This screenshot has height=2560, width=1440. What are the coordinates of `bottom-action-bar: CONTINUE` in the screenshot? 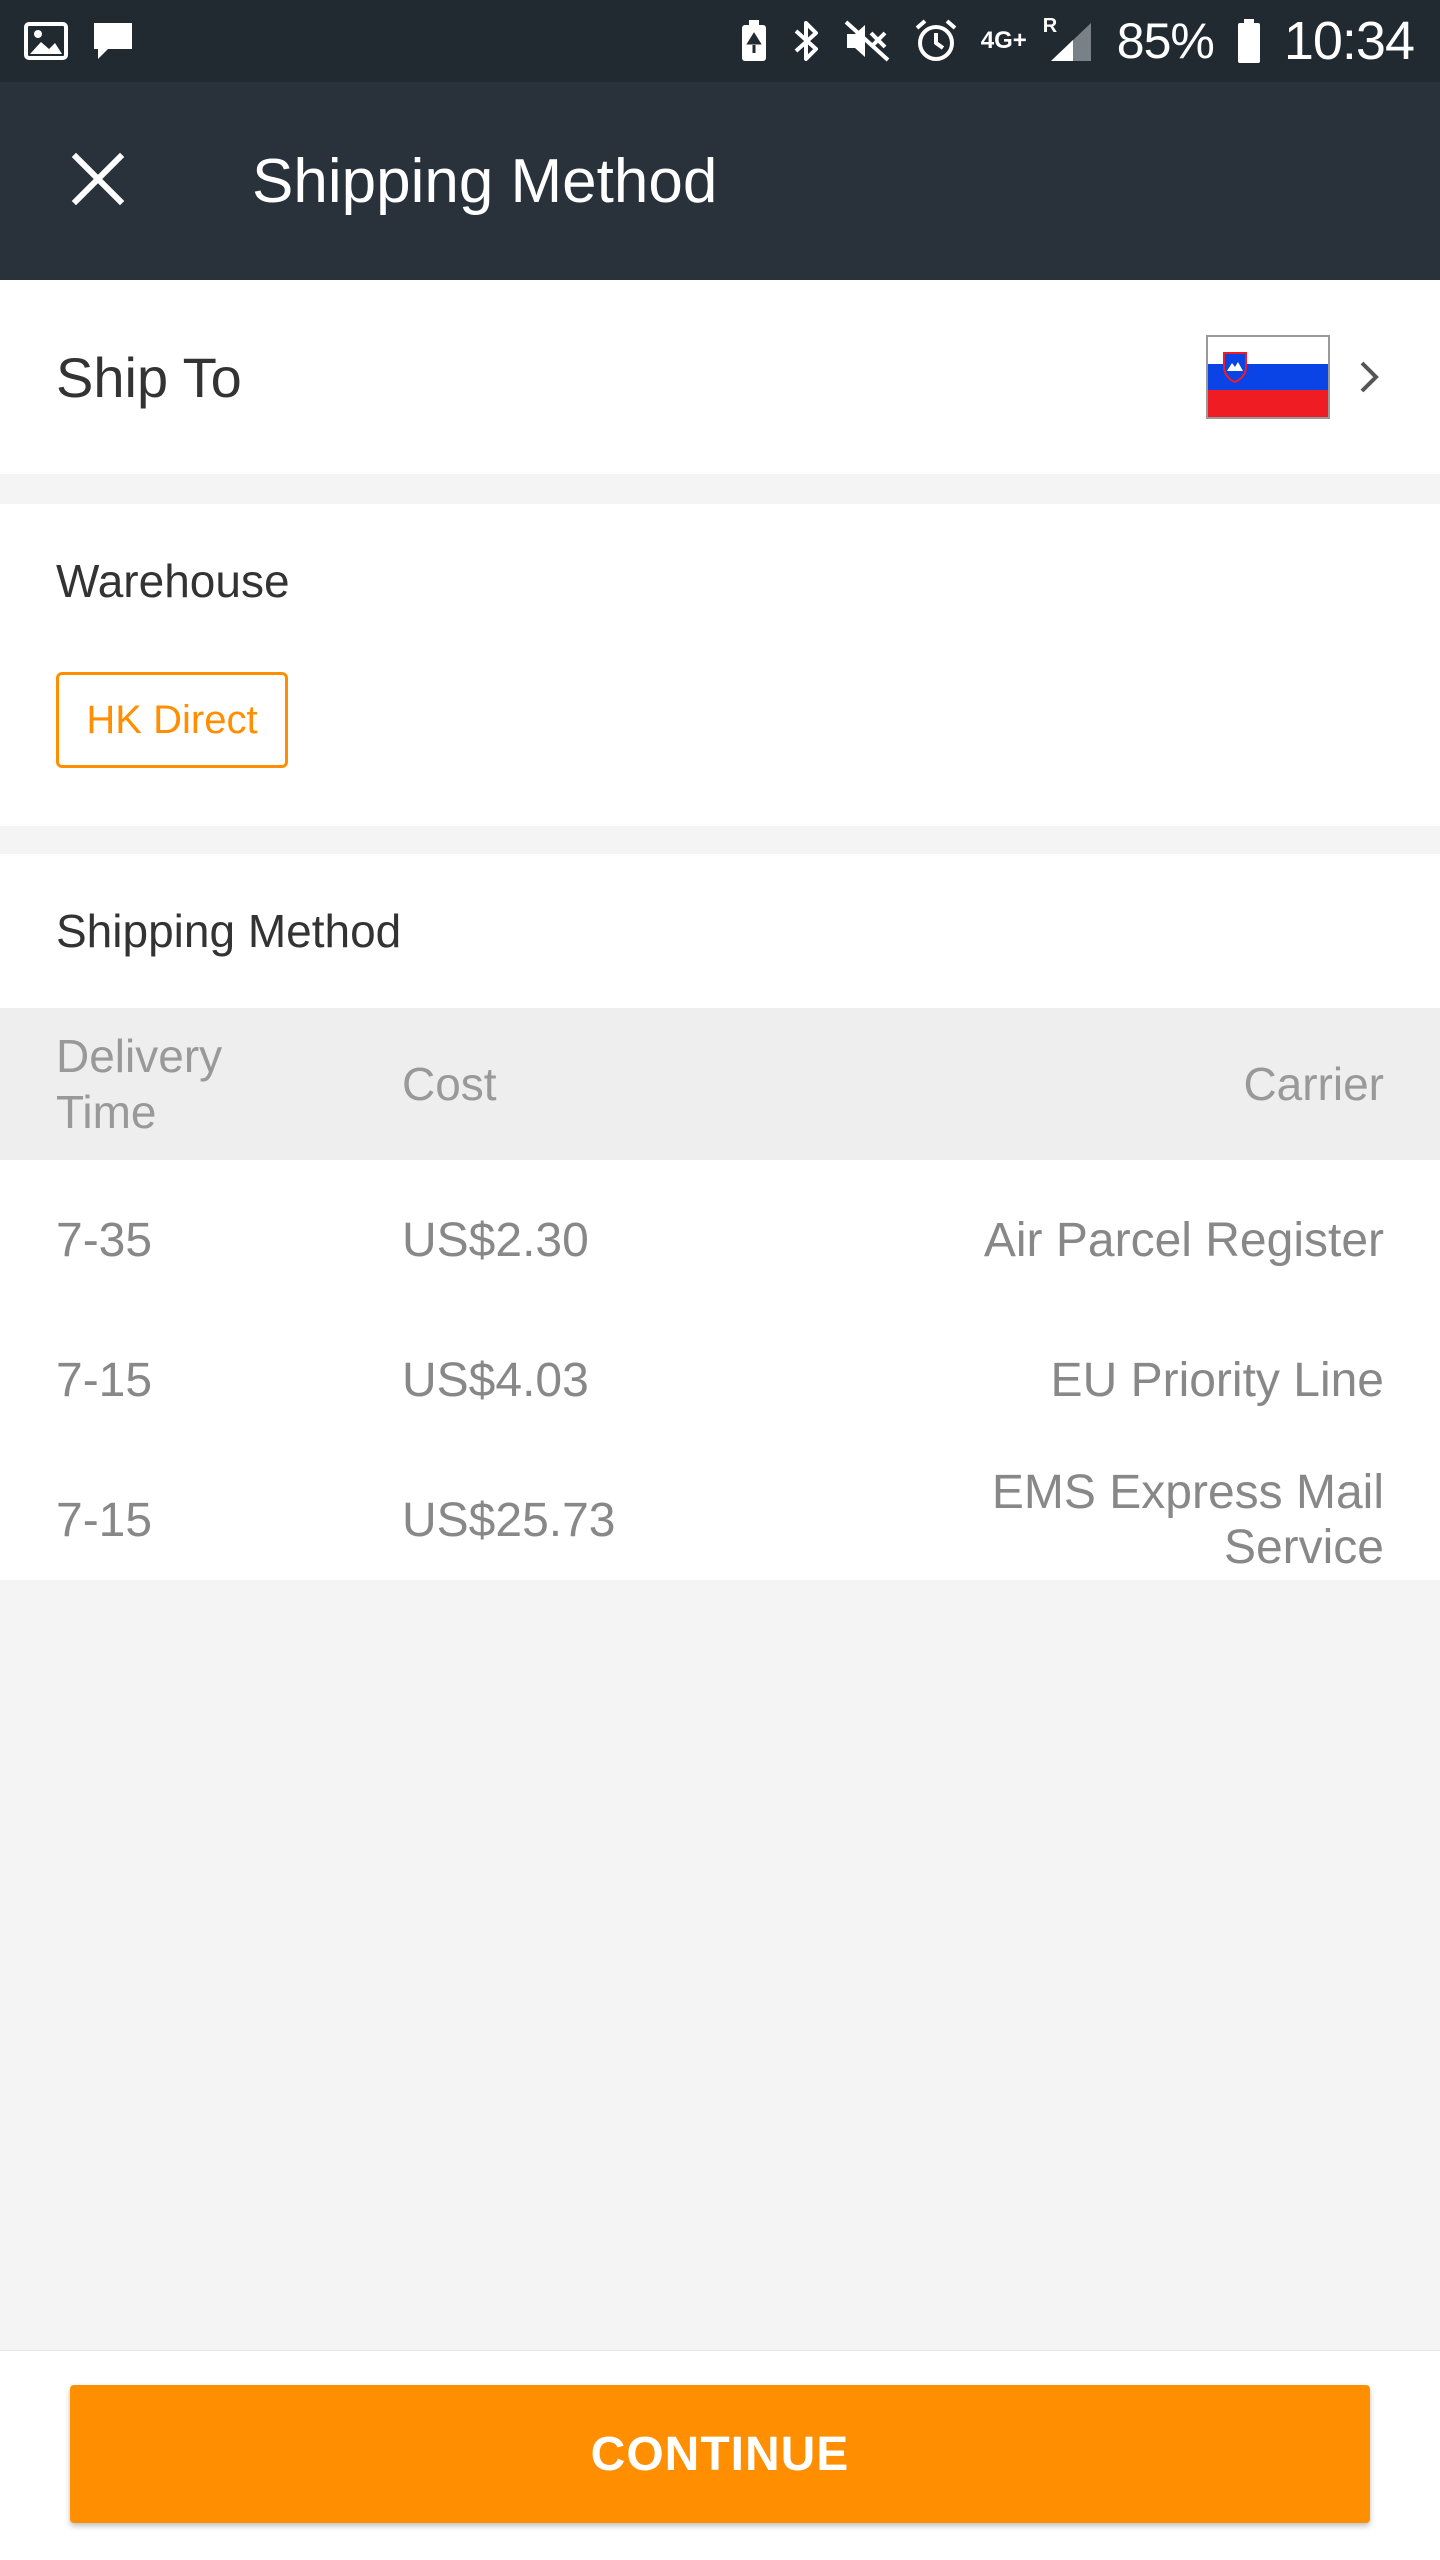 It's located at (720, 2455).